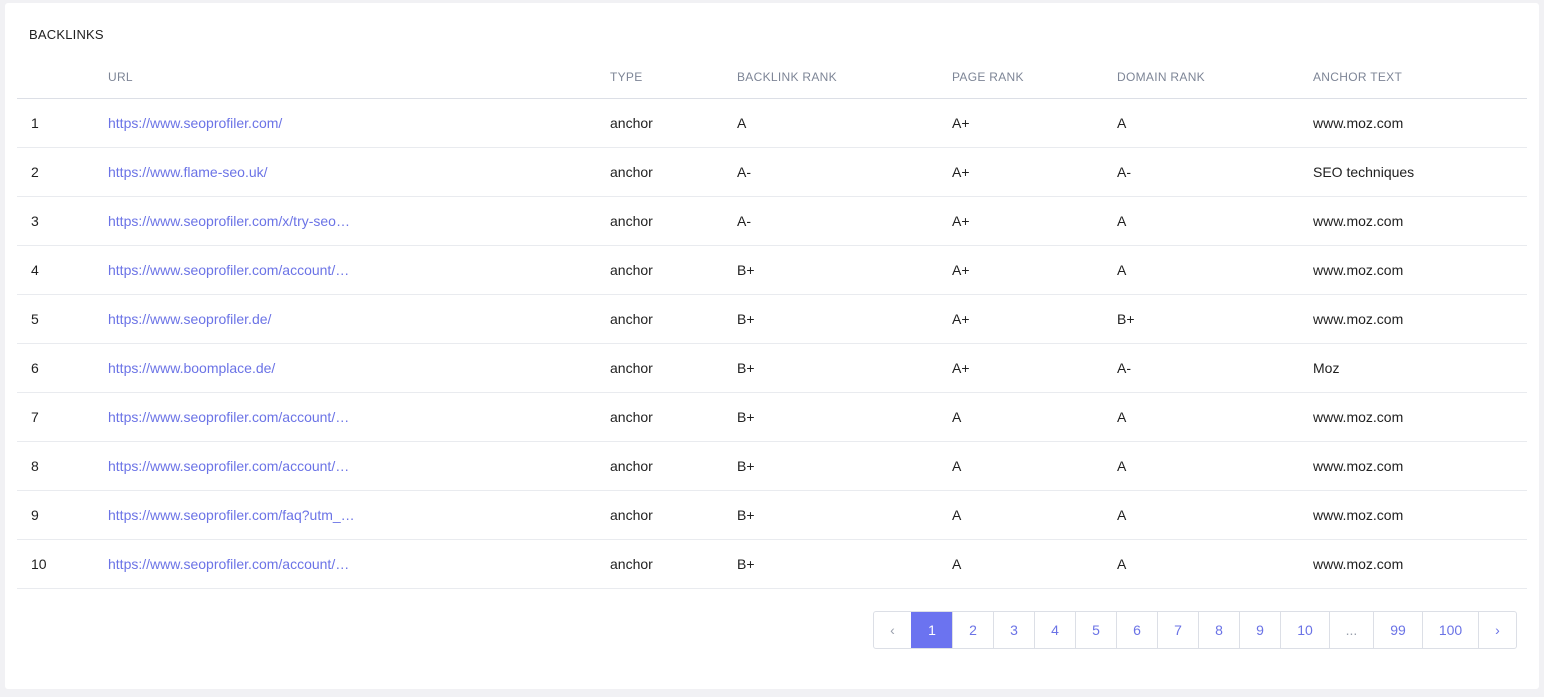 Image resolution: width=1544 pixels, height=697 pixels. I want to click on pagination-page-4: 4, so click(1054, 630).